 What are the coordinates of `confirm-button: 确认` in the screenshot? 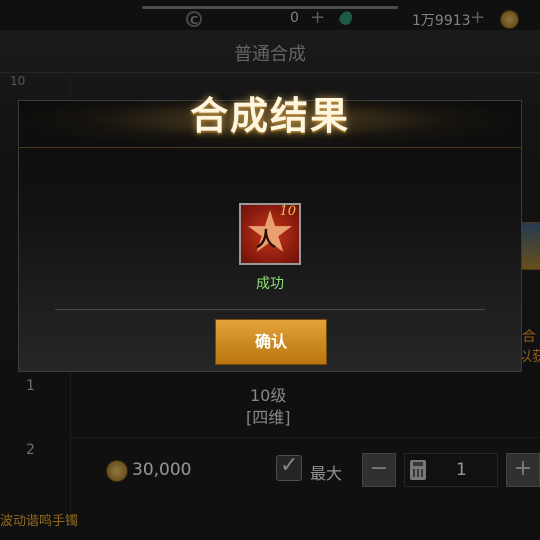 It's located at (271, 342).